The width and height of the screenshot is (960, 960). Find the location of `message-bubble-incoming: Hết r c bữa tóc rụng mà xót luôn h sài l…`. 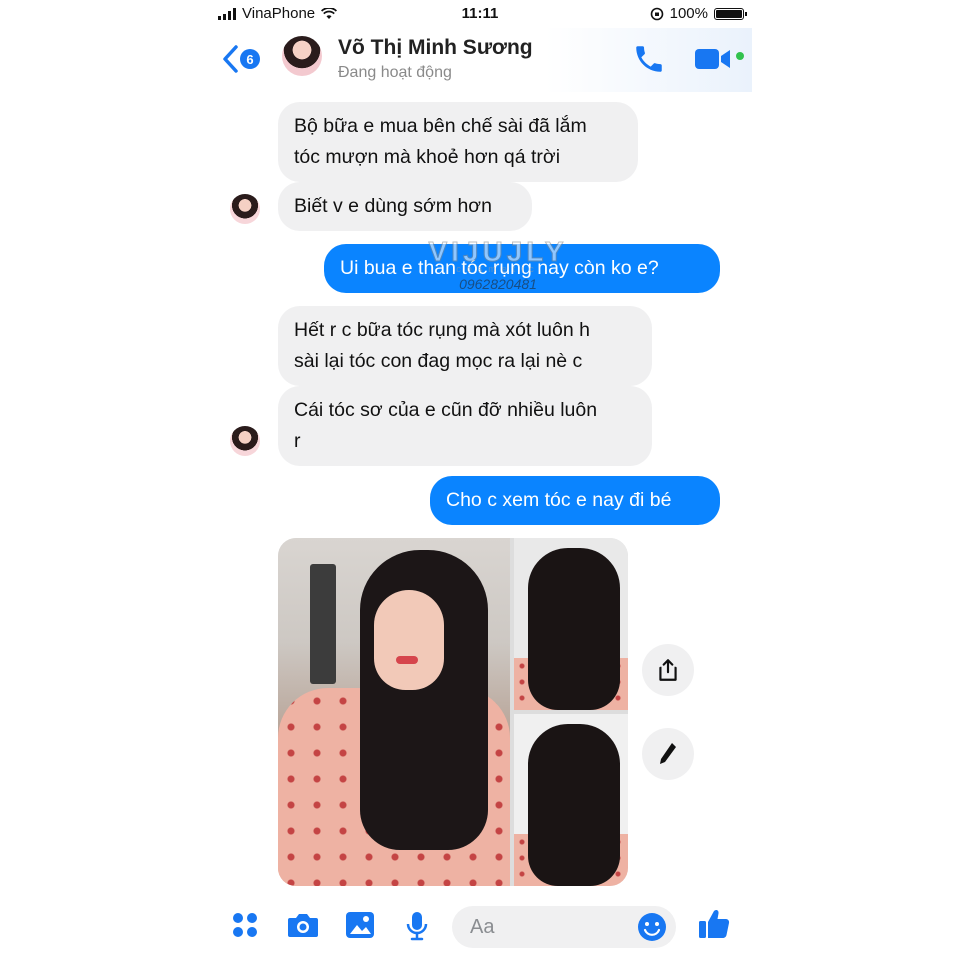

message-bubble-incoming: Hết r c bữa tóc rụng mà xót luôn h sài l… is located at coordinates (465, 346).